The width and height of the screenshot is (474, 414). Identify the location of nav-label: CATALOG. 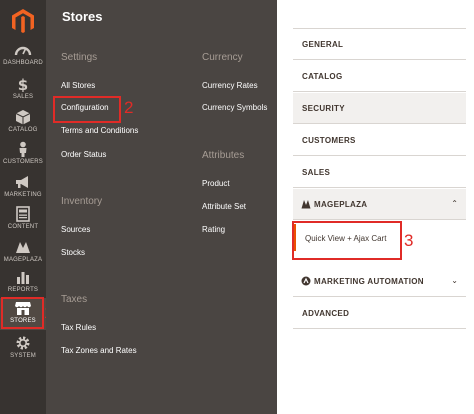
(23, 130).